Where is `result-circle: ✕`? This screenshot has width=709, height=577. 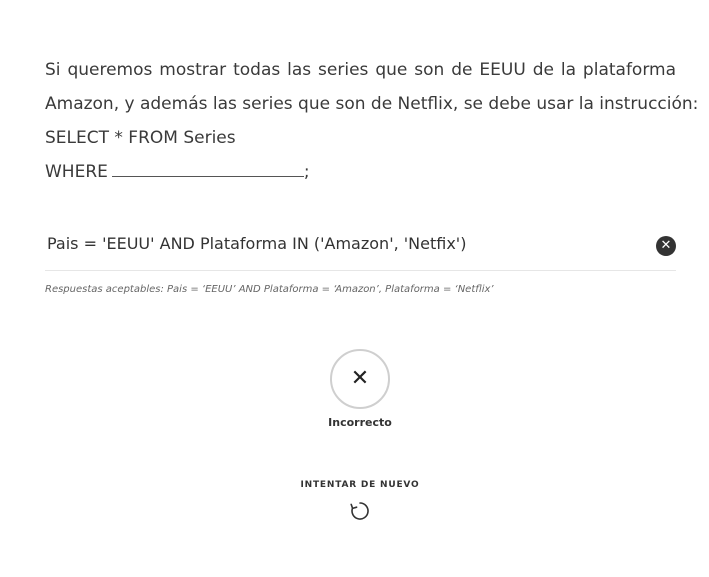 result-circle: ✕ is located at coordinates (360, 379).